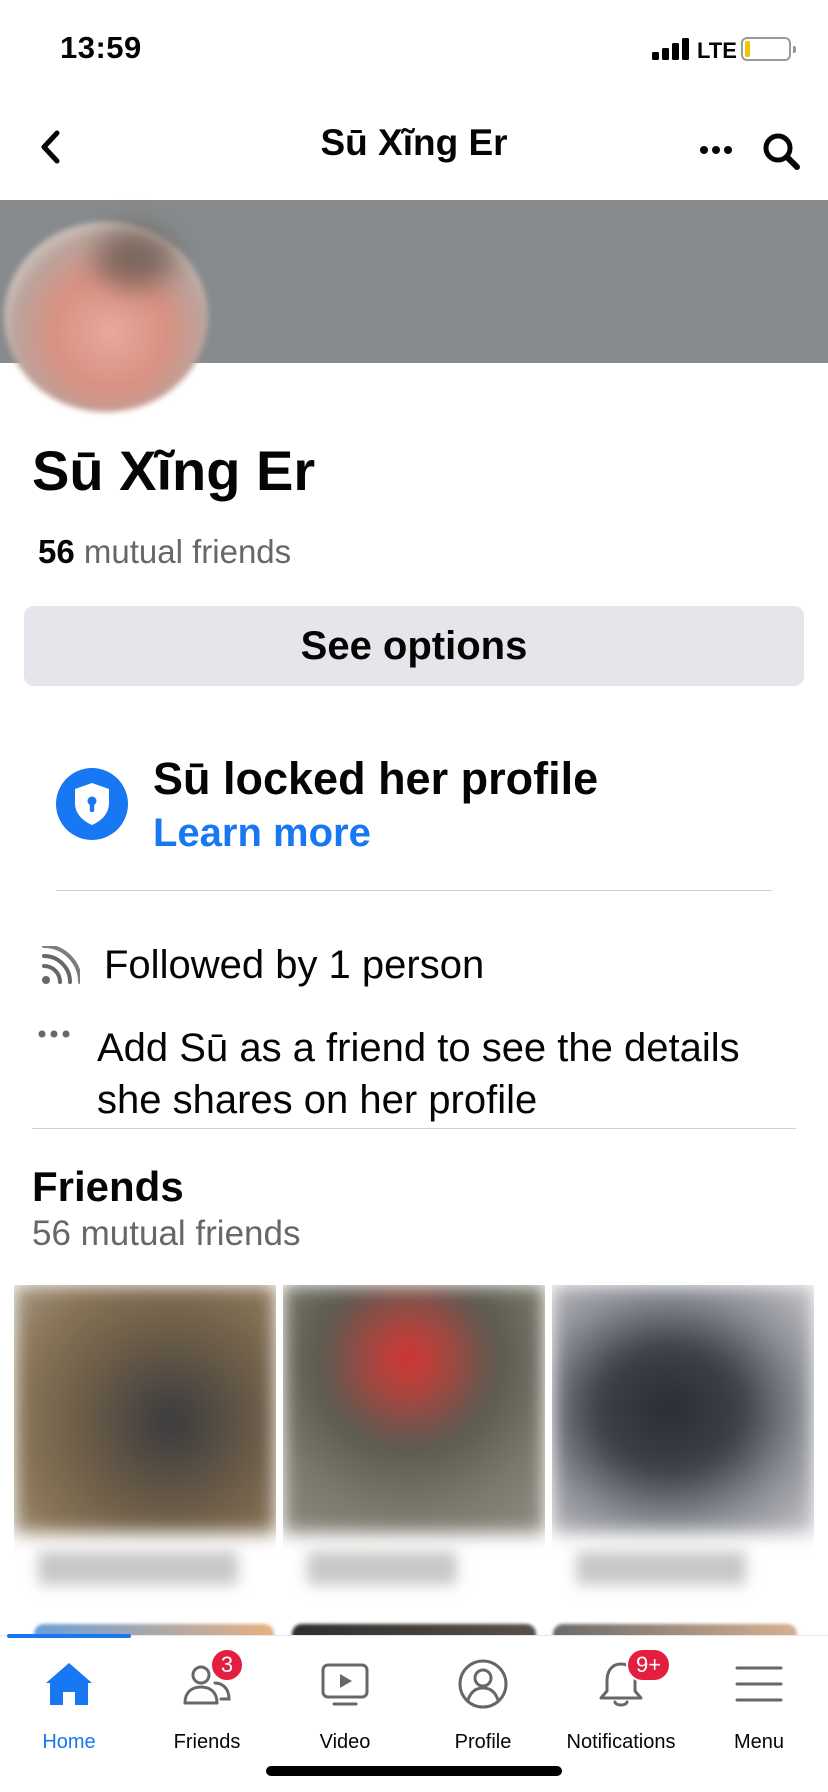  What do you see at coordinates (414, 50) in the screenshot?
I see `status-bar: 13:59 LTE` at bounding box center [414, 50].